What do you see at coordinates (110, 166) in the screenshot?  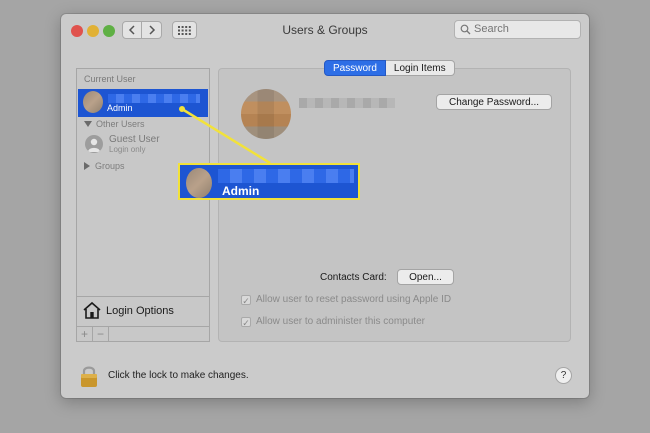 I see `groups-heading: Groups` at bounding box center [110, 166].